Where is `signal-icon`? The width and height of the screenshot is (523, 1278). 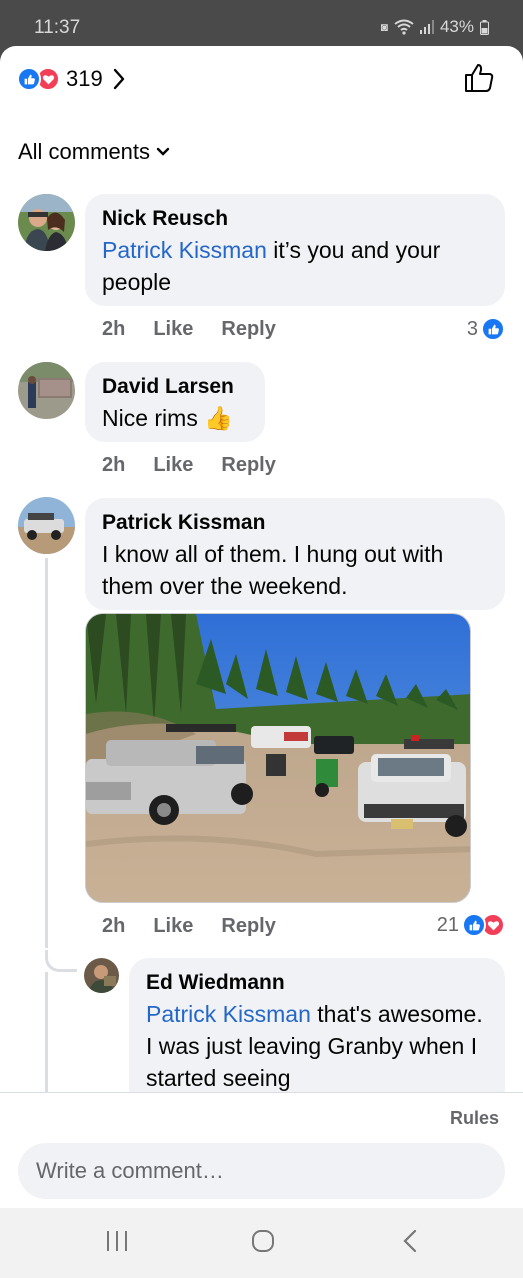
signal-icon is located at coordinates (426, 27).